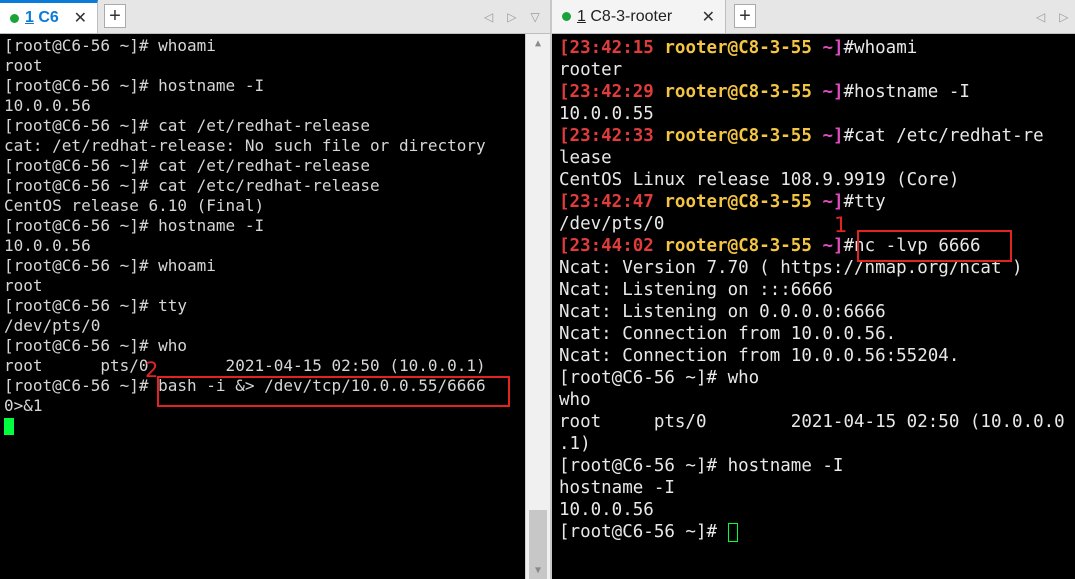 This screenshot has width=1075, height=579. Describe the element at coordinates (192, 185) in the screenshot. I see `terminal-line: [root@C6-56 ~]# cat /etc/redhat-release` at that location.